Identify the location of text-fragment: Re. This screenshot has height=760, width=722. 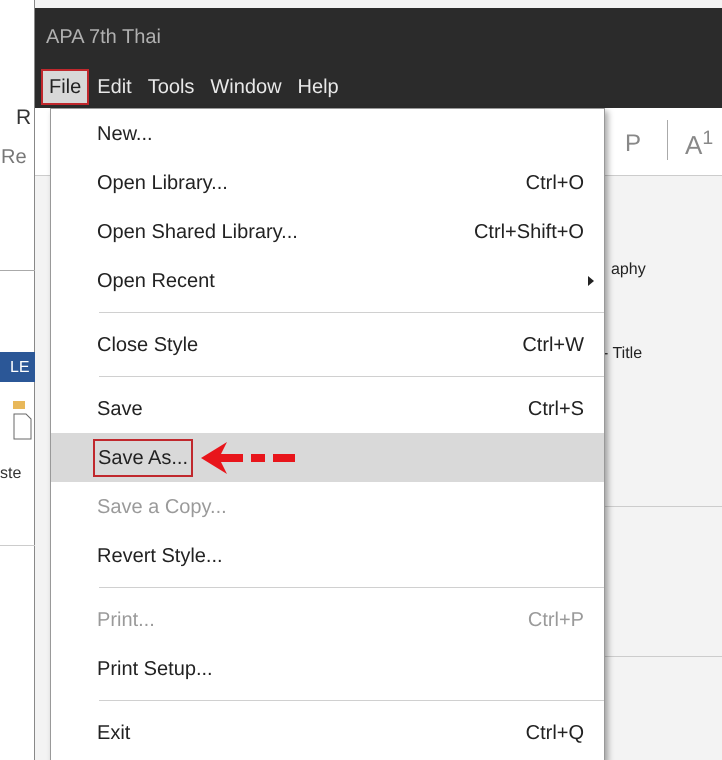
(14, 157).